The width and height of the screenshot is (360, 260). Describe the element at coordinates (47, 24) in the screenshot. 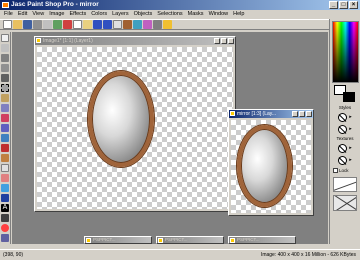

I see `scan-icon` at that location.